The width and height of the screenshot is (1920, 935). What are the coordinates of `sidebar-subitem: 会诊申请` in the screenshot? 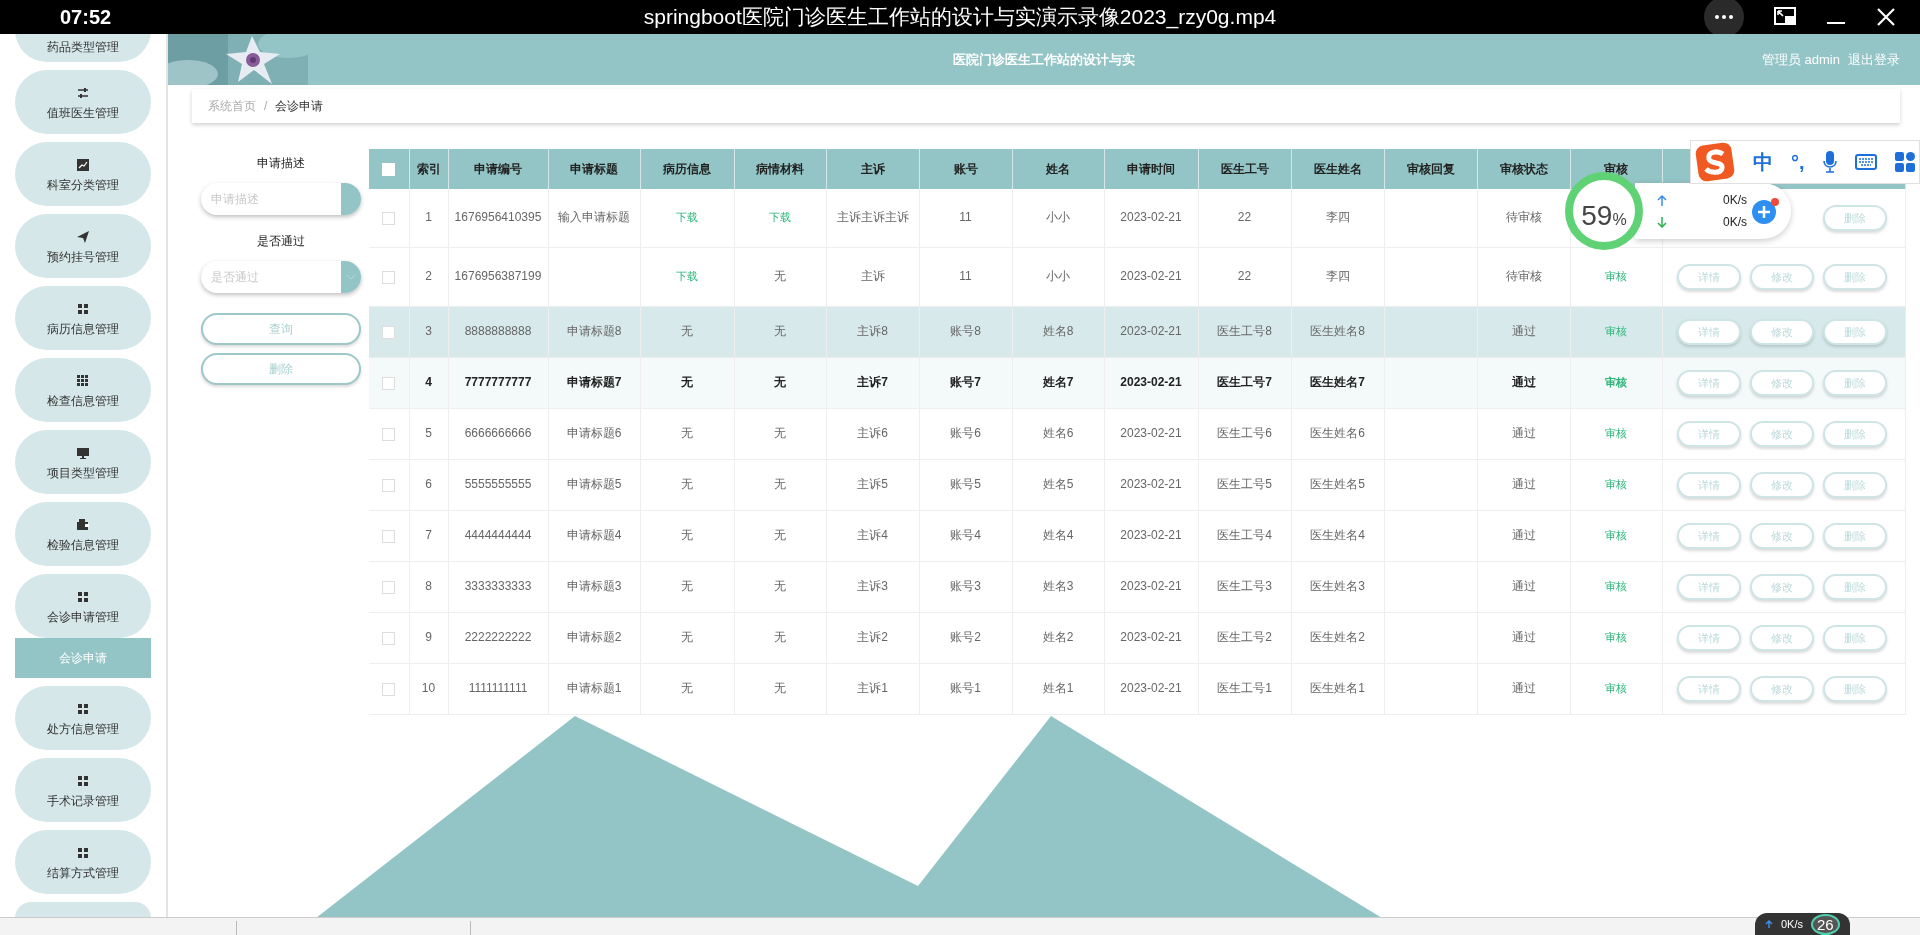 It's located at (83, 658).